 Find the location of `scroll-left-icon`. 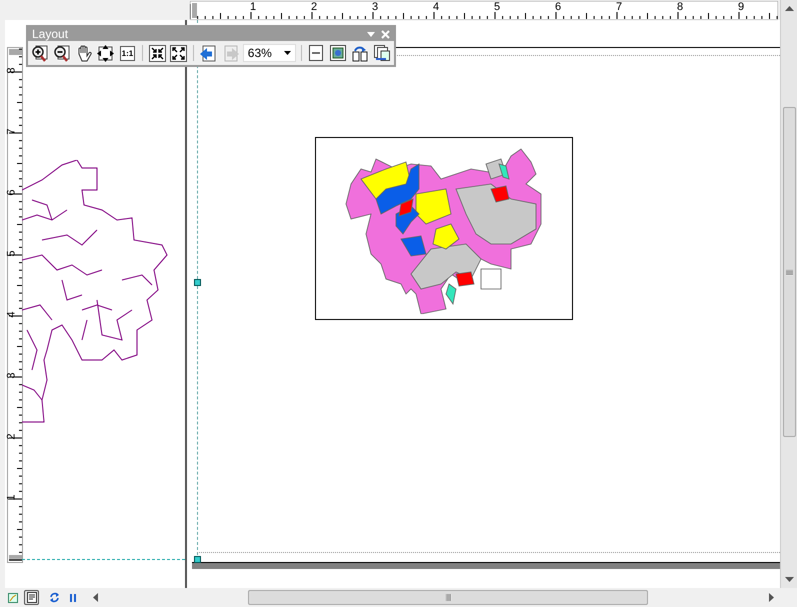

scroll-left-icon is located at coordinates (95, 597).